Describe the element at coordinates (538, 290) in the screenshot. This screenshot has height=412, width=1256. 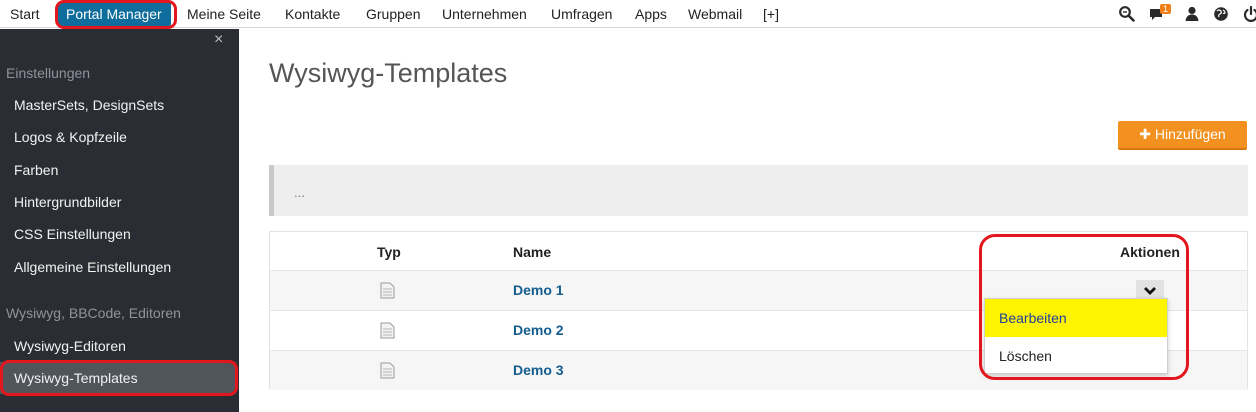
I see `template-link-demo-1: Demo 1` at that location.